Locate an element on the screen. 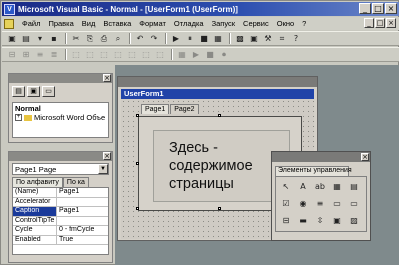 This screenshot has width=399, height=265. insert-dropdown-icon: ▾ is located at coordinates (40, 39).